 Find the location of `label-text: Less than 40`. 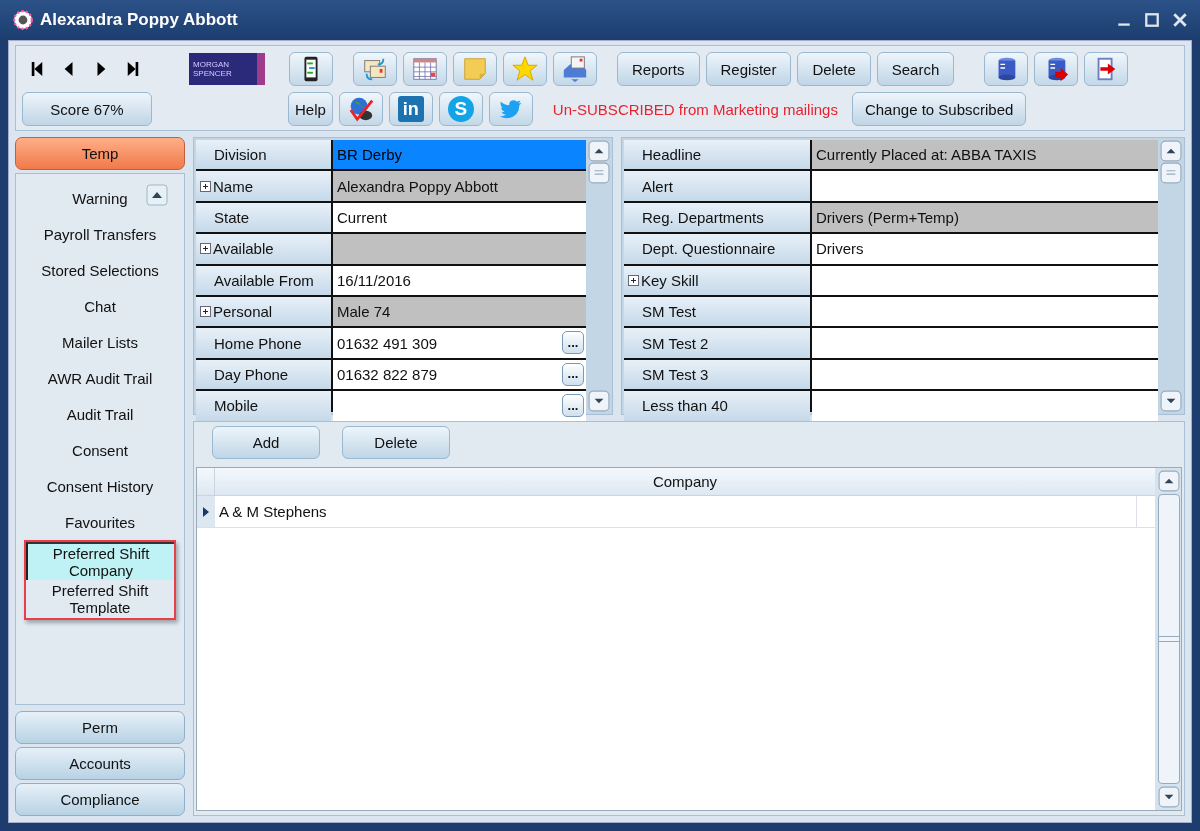

label-text: Less than 40 is located at coordinates (685, 406).